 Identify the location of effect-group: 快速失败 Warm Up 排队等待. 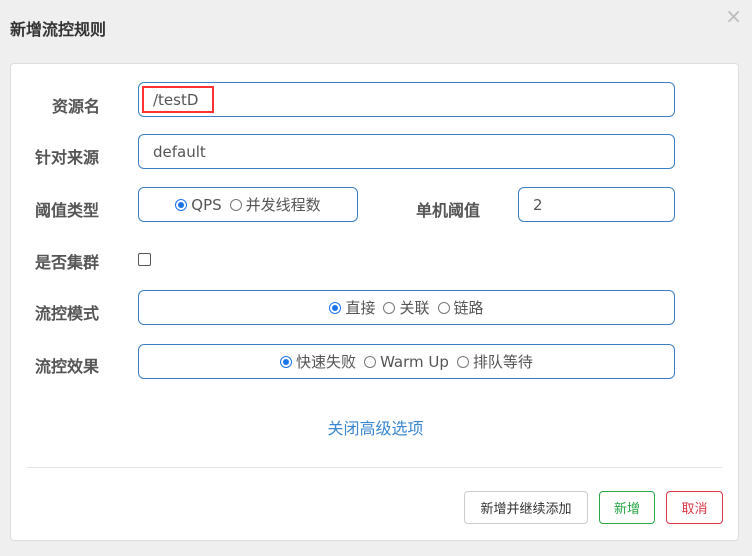
(406, 361).